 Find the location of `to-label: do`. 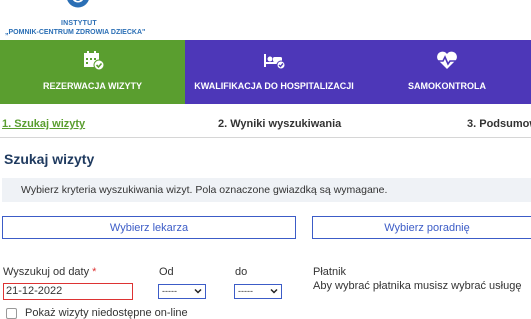

to-label: do is located at coordinates (241, 272).